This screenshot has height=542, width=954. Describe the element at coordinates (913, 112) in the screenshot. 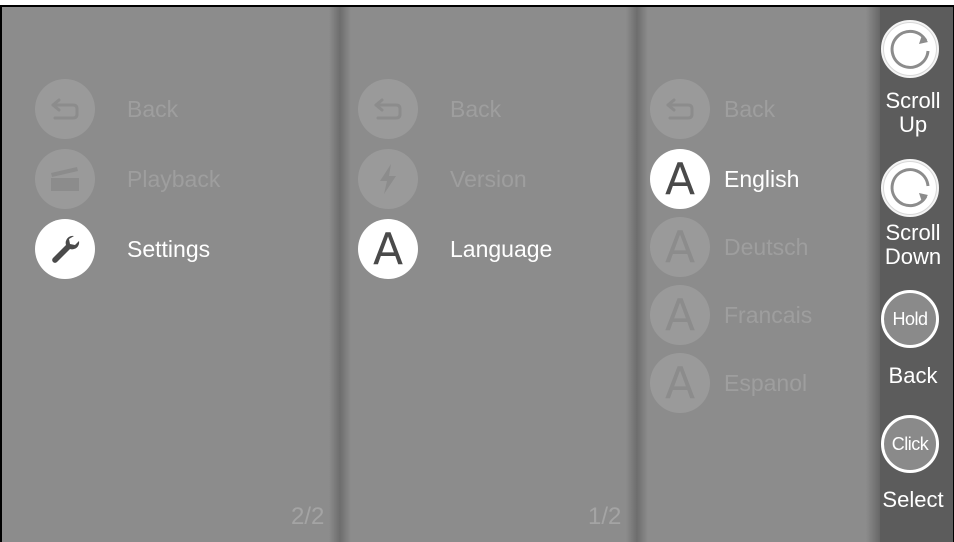

I see `scroll-up-label: Scroll Up` at that location.